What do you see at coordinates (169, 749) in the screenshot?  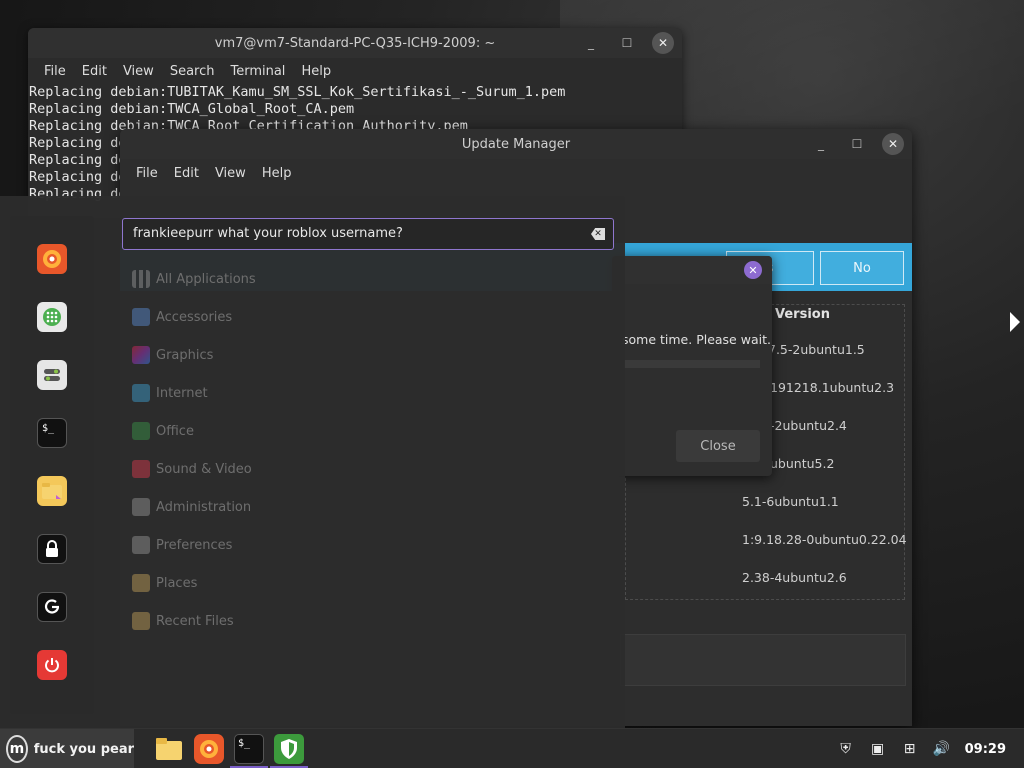 I see `taskbar-folder-icon` at bounding box center [169, 749].